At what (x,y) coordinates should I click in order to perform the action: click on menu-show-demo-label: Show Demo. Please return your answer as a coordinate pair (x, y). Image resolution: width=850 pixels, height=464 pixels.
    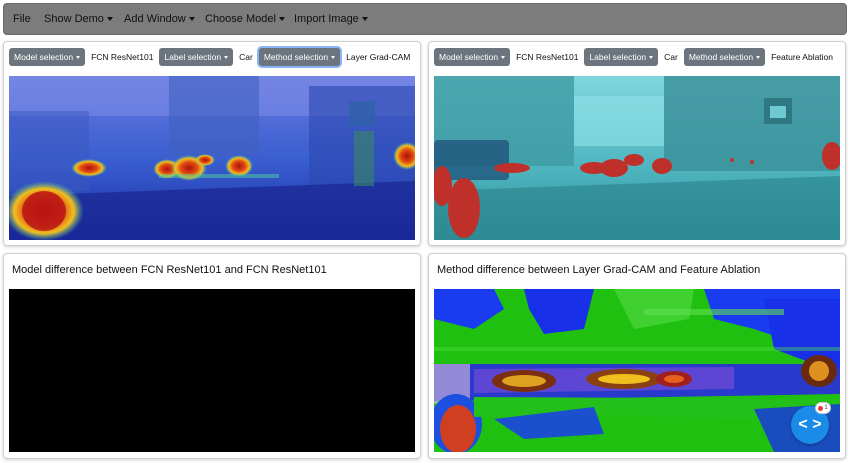
    Looking at the image, I should click on (74, 19).